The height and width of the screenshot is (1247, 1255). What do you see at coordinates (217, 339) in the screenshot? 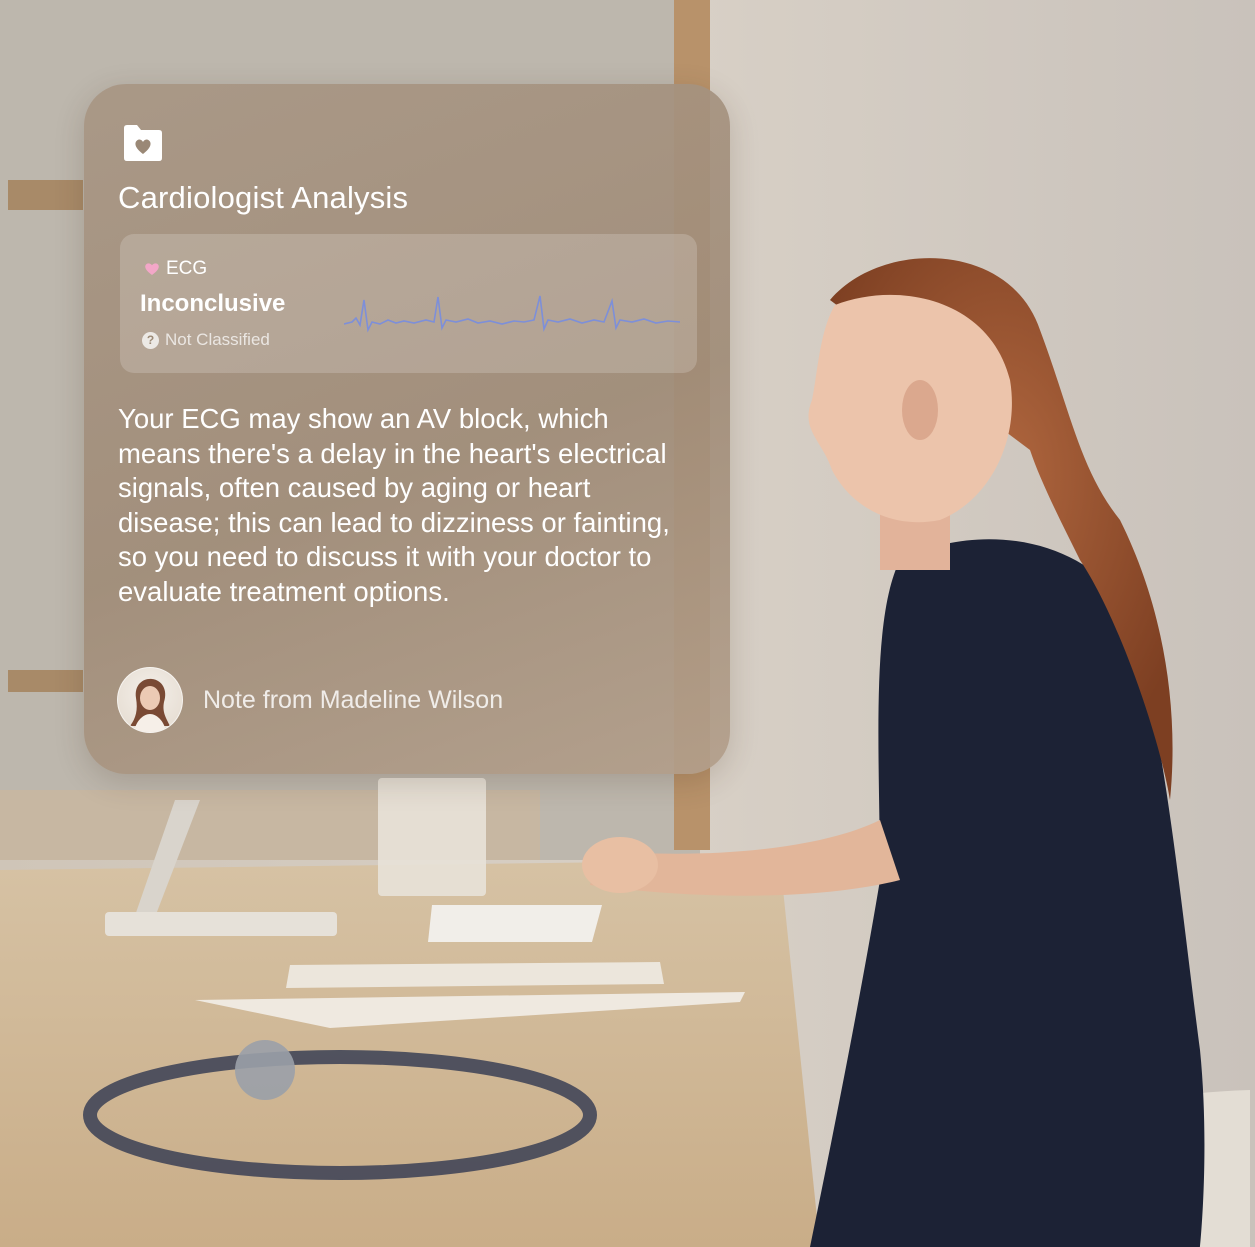
I see `ecg-classification-label: Not Classified` at bounding box center [217, 339].